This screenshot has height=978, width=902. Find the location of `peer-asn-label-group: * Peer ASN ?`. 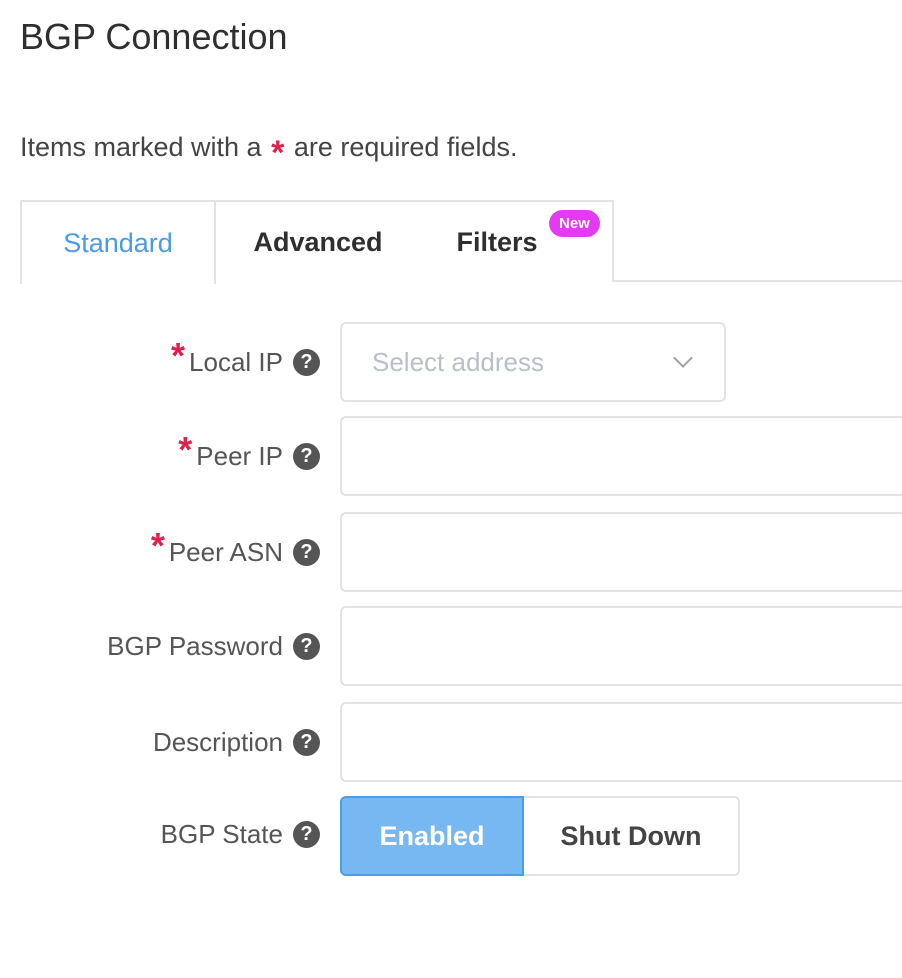

peer-asn-label-group: * Peer ASN ? is located at coordinates (235, 552).